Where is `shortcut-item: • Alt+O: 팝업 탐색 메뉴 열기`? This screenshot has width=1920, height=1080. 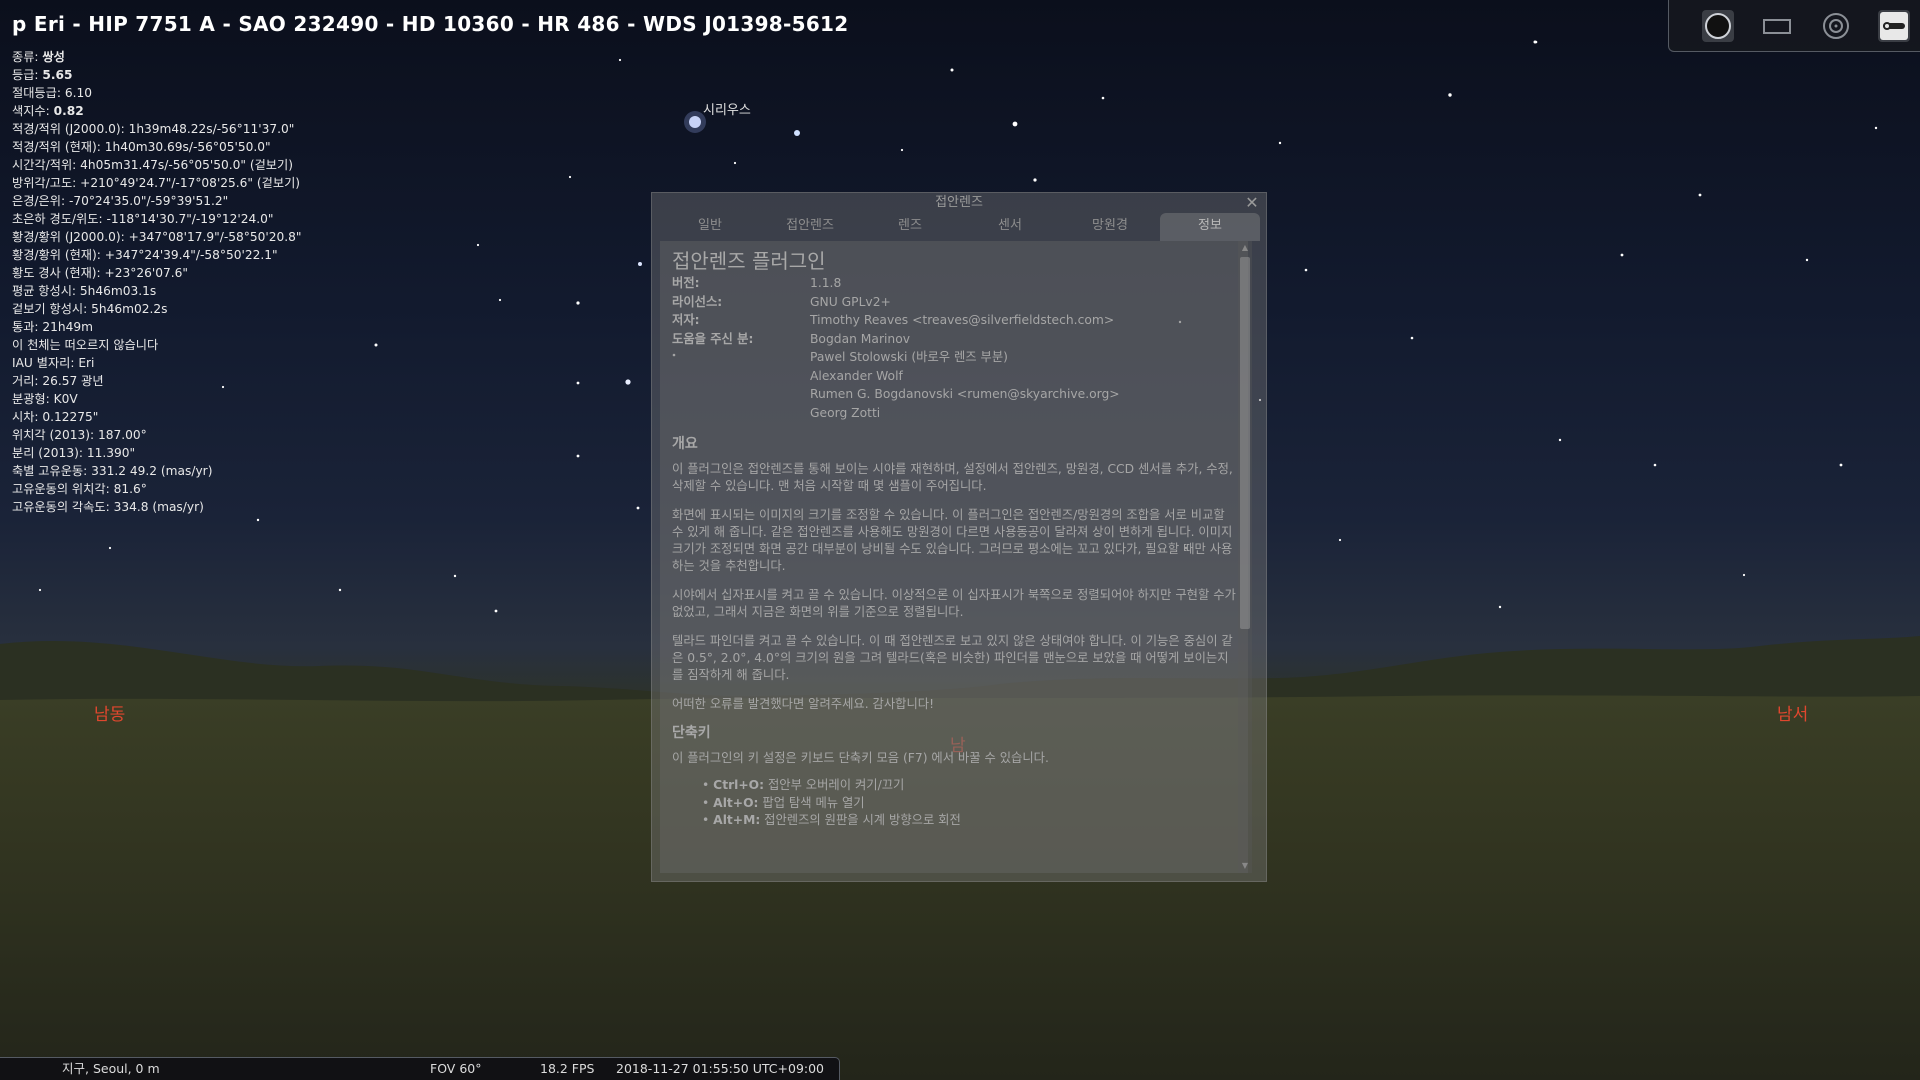 shortcut-item: • Alt+O: 팝업 탐색 메뉴 열기 is located at coordinates (969, 804).